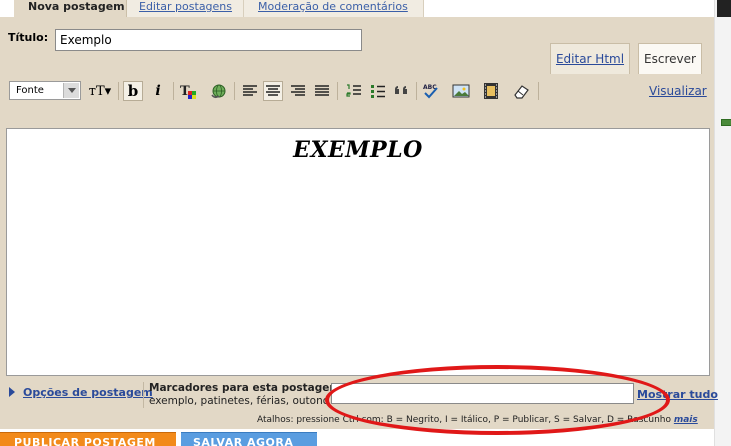  I want to click on justify-icon, so click(322, 90).